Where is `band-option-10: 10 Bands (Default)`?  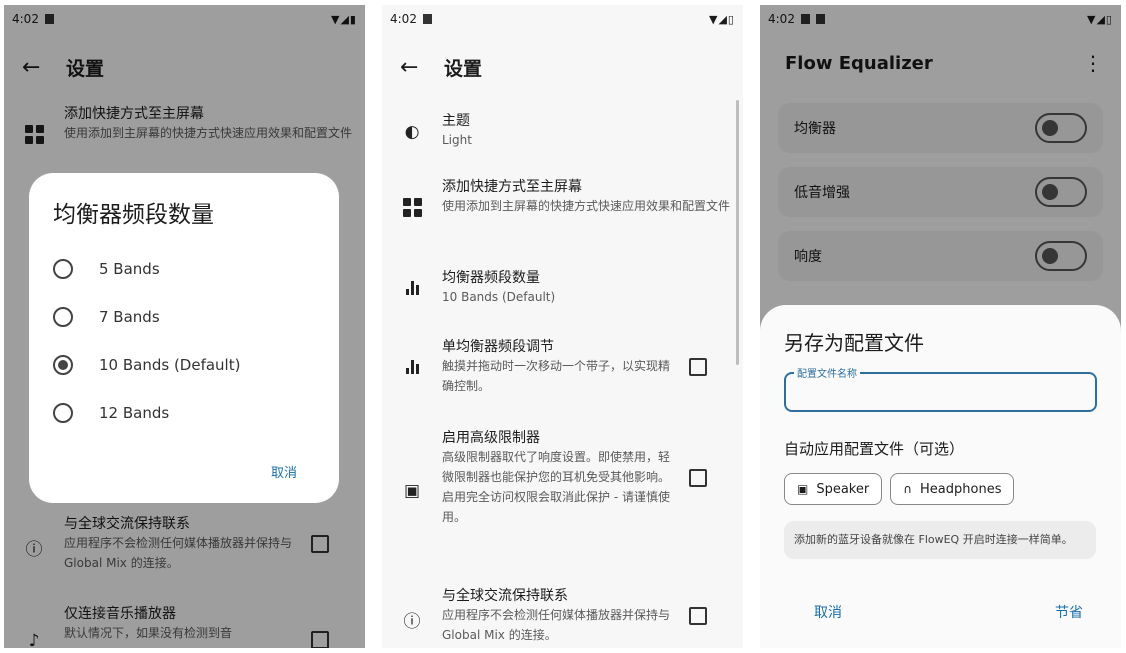
band-option-10: 10 Bands (Default) is located at coordinates (184, 365).